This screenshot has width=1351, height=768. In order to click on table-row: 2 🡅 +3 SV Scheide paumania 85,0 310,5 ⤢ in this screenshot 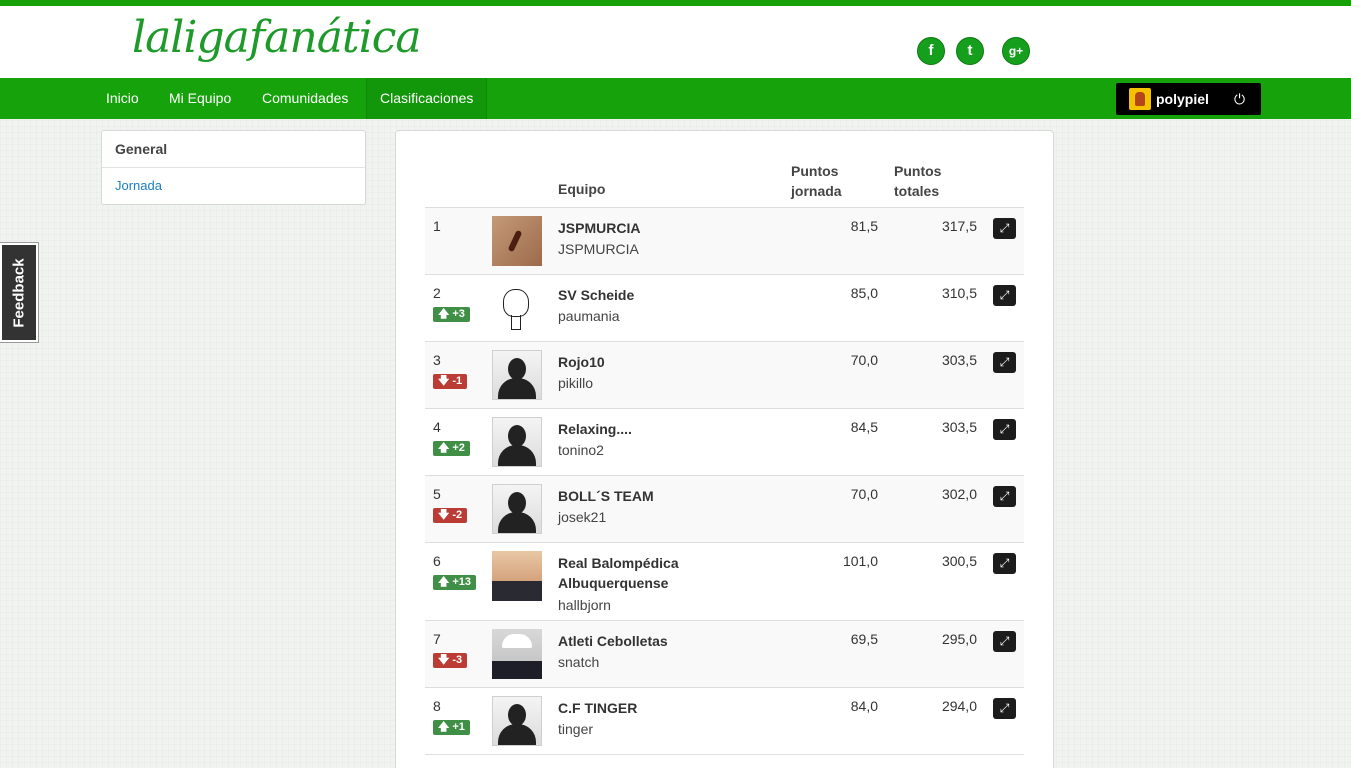, I will do `click(724, 308)`.